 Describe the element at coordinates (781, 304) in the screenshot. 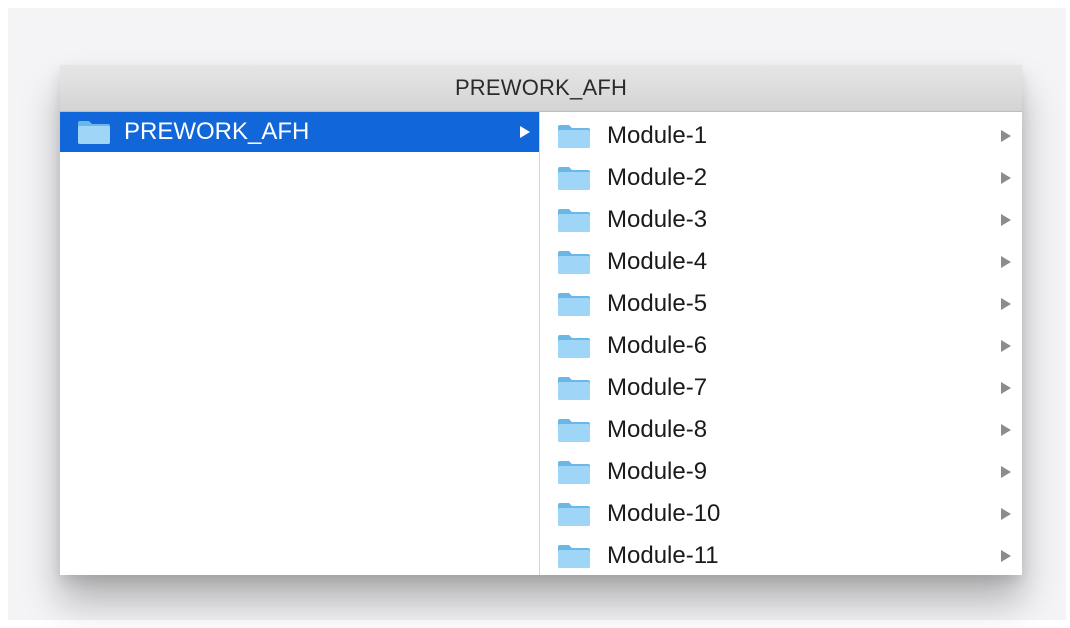

I see `column-item-module: Module-5` at that location.